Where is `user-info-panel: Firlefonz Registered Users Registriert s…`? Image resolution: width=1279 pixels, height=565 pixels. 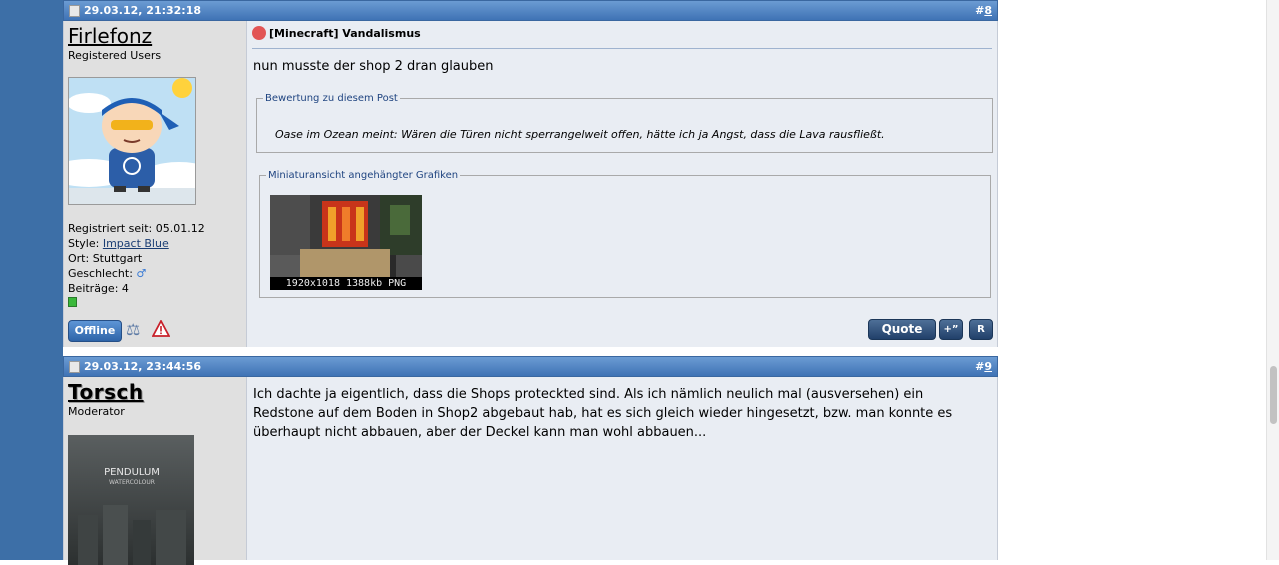 user-info-panel: Firlefonz Registered Users Registriert s… is located at coordinates (155, 184).